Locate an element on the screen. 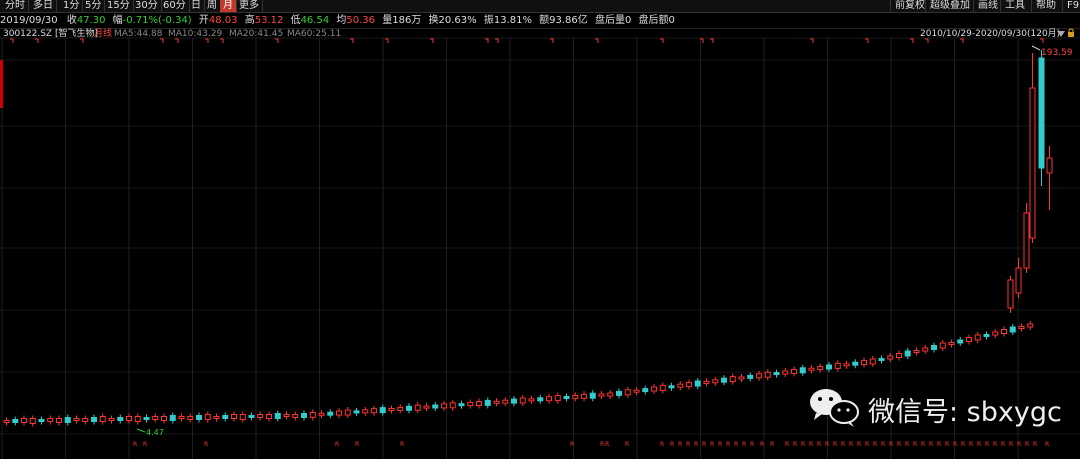 The height and width of the screenshot is (459, 1080). period-tab-6: 60分 is located at coordinates (175, 6).